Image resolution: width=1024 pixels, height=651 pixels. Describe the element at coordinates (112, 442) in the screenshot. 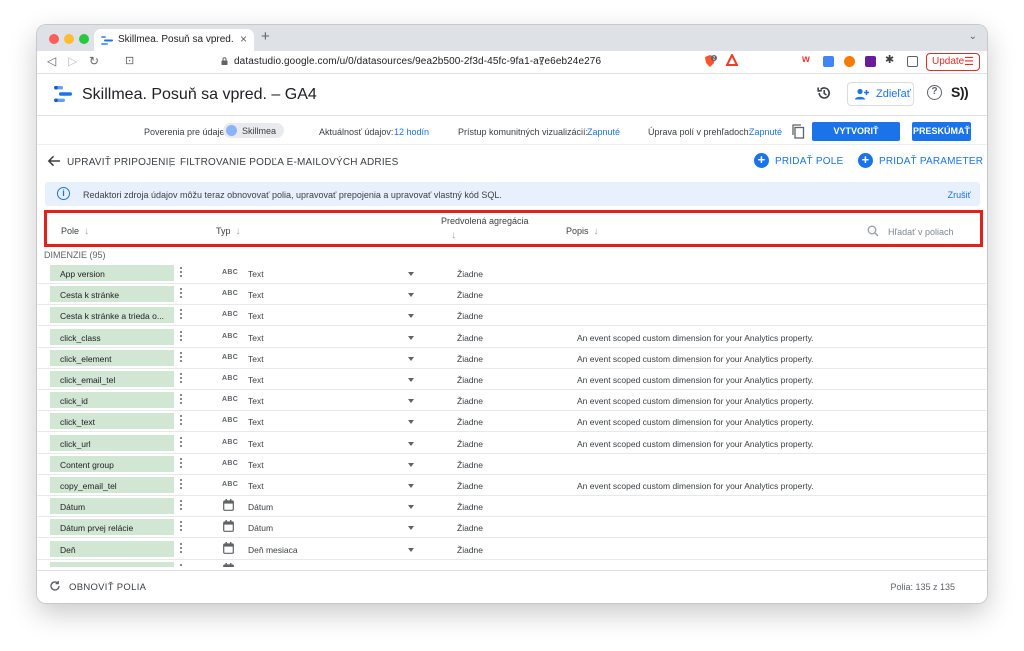

I see `field-name-chip: click_url` at that location.